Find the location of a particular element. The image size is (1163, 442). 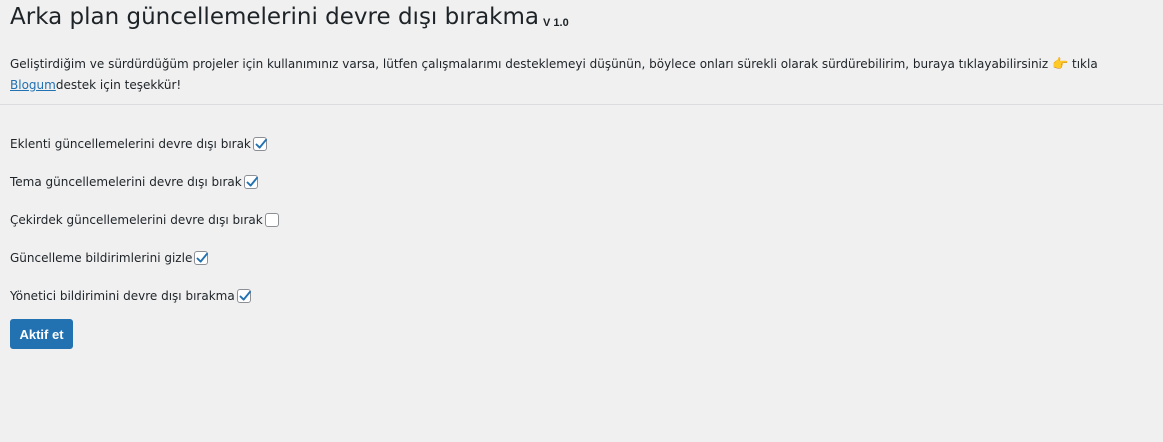

option-theme-updates: Tema güncellemelerini devre dışı bırak is located at coordinates (134, 182).